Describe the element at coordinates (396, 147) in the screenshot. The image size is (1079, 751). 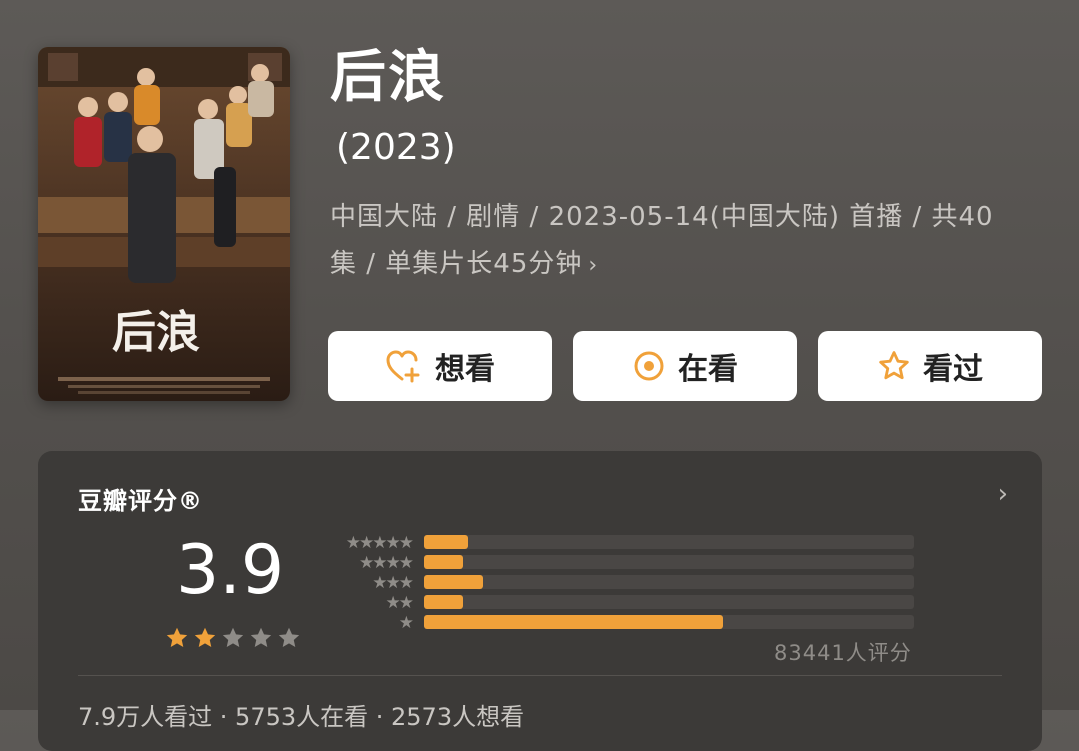
I see `show-year: (2023)` at that location.